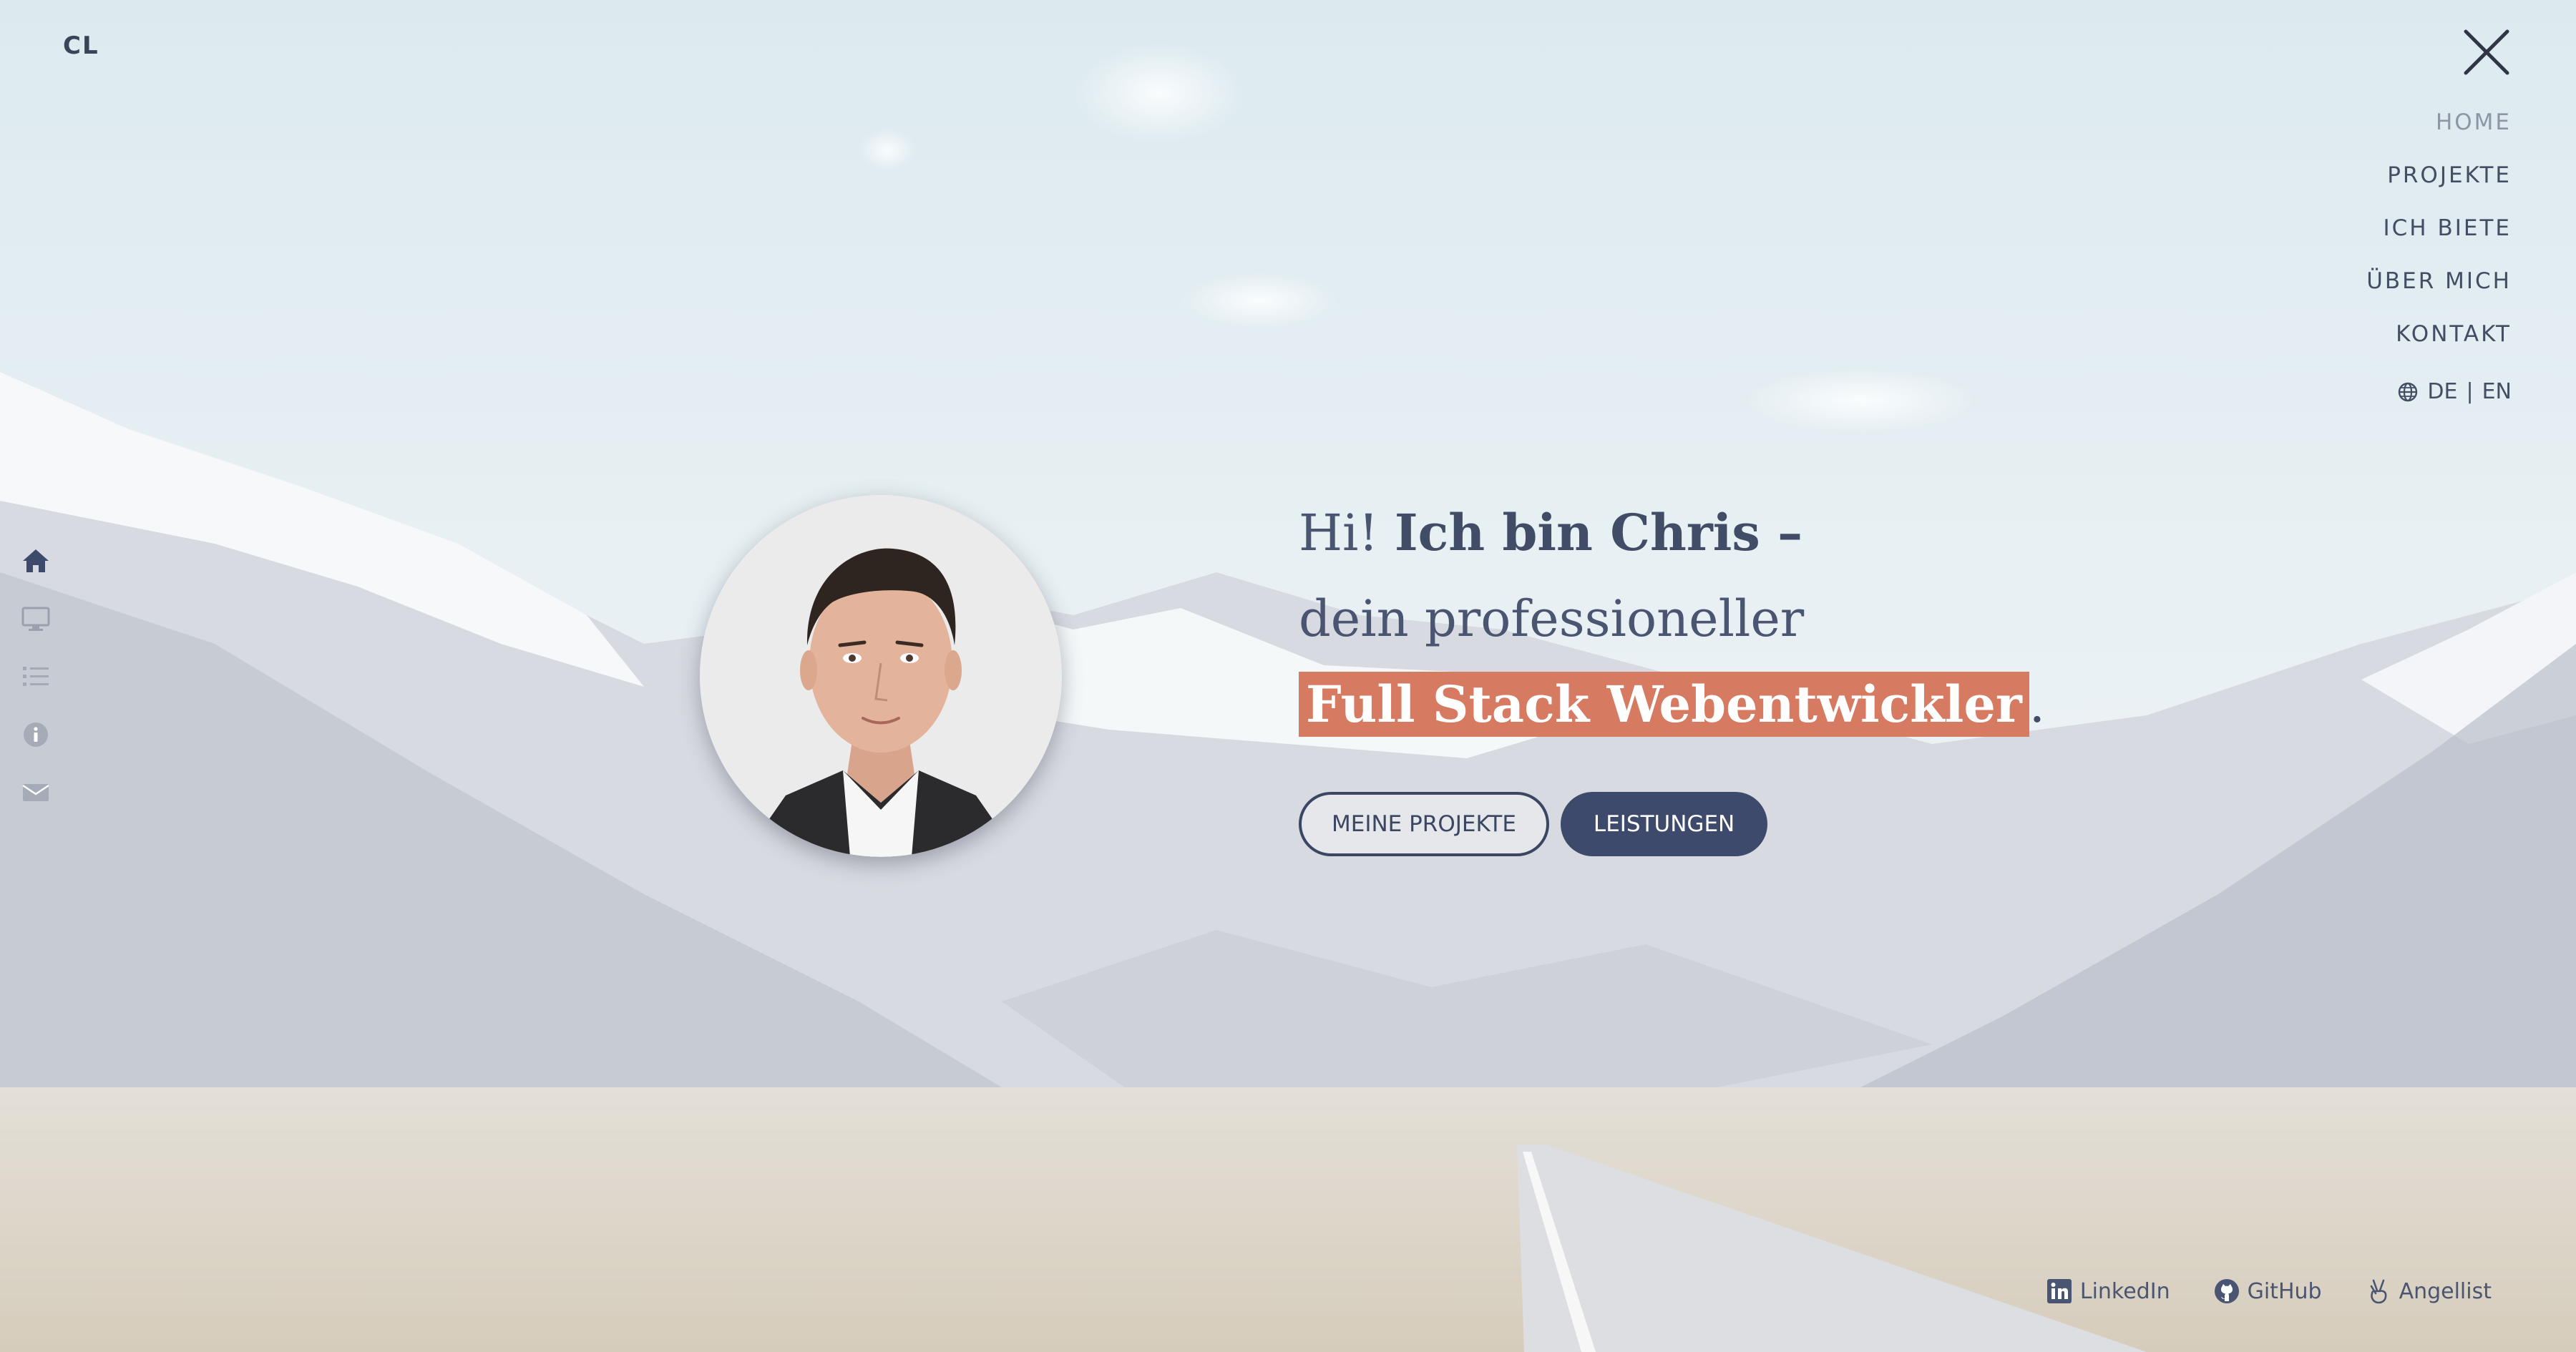  Describe the element at coordinates (2284, 1291) in the screenshot. I see `github-label: GitHub` at that location.